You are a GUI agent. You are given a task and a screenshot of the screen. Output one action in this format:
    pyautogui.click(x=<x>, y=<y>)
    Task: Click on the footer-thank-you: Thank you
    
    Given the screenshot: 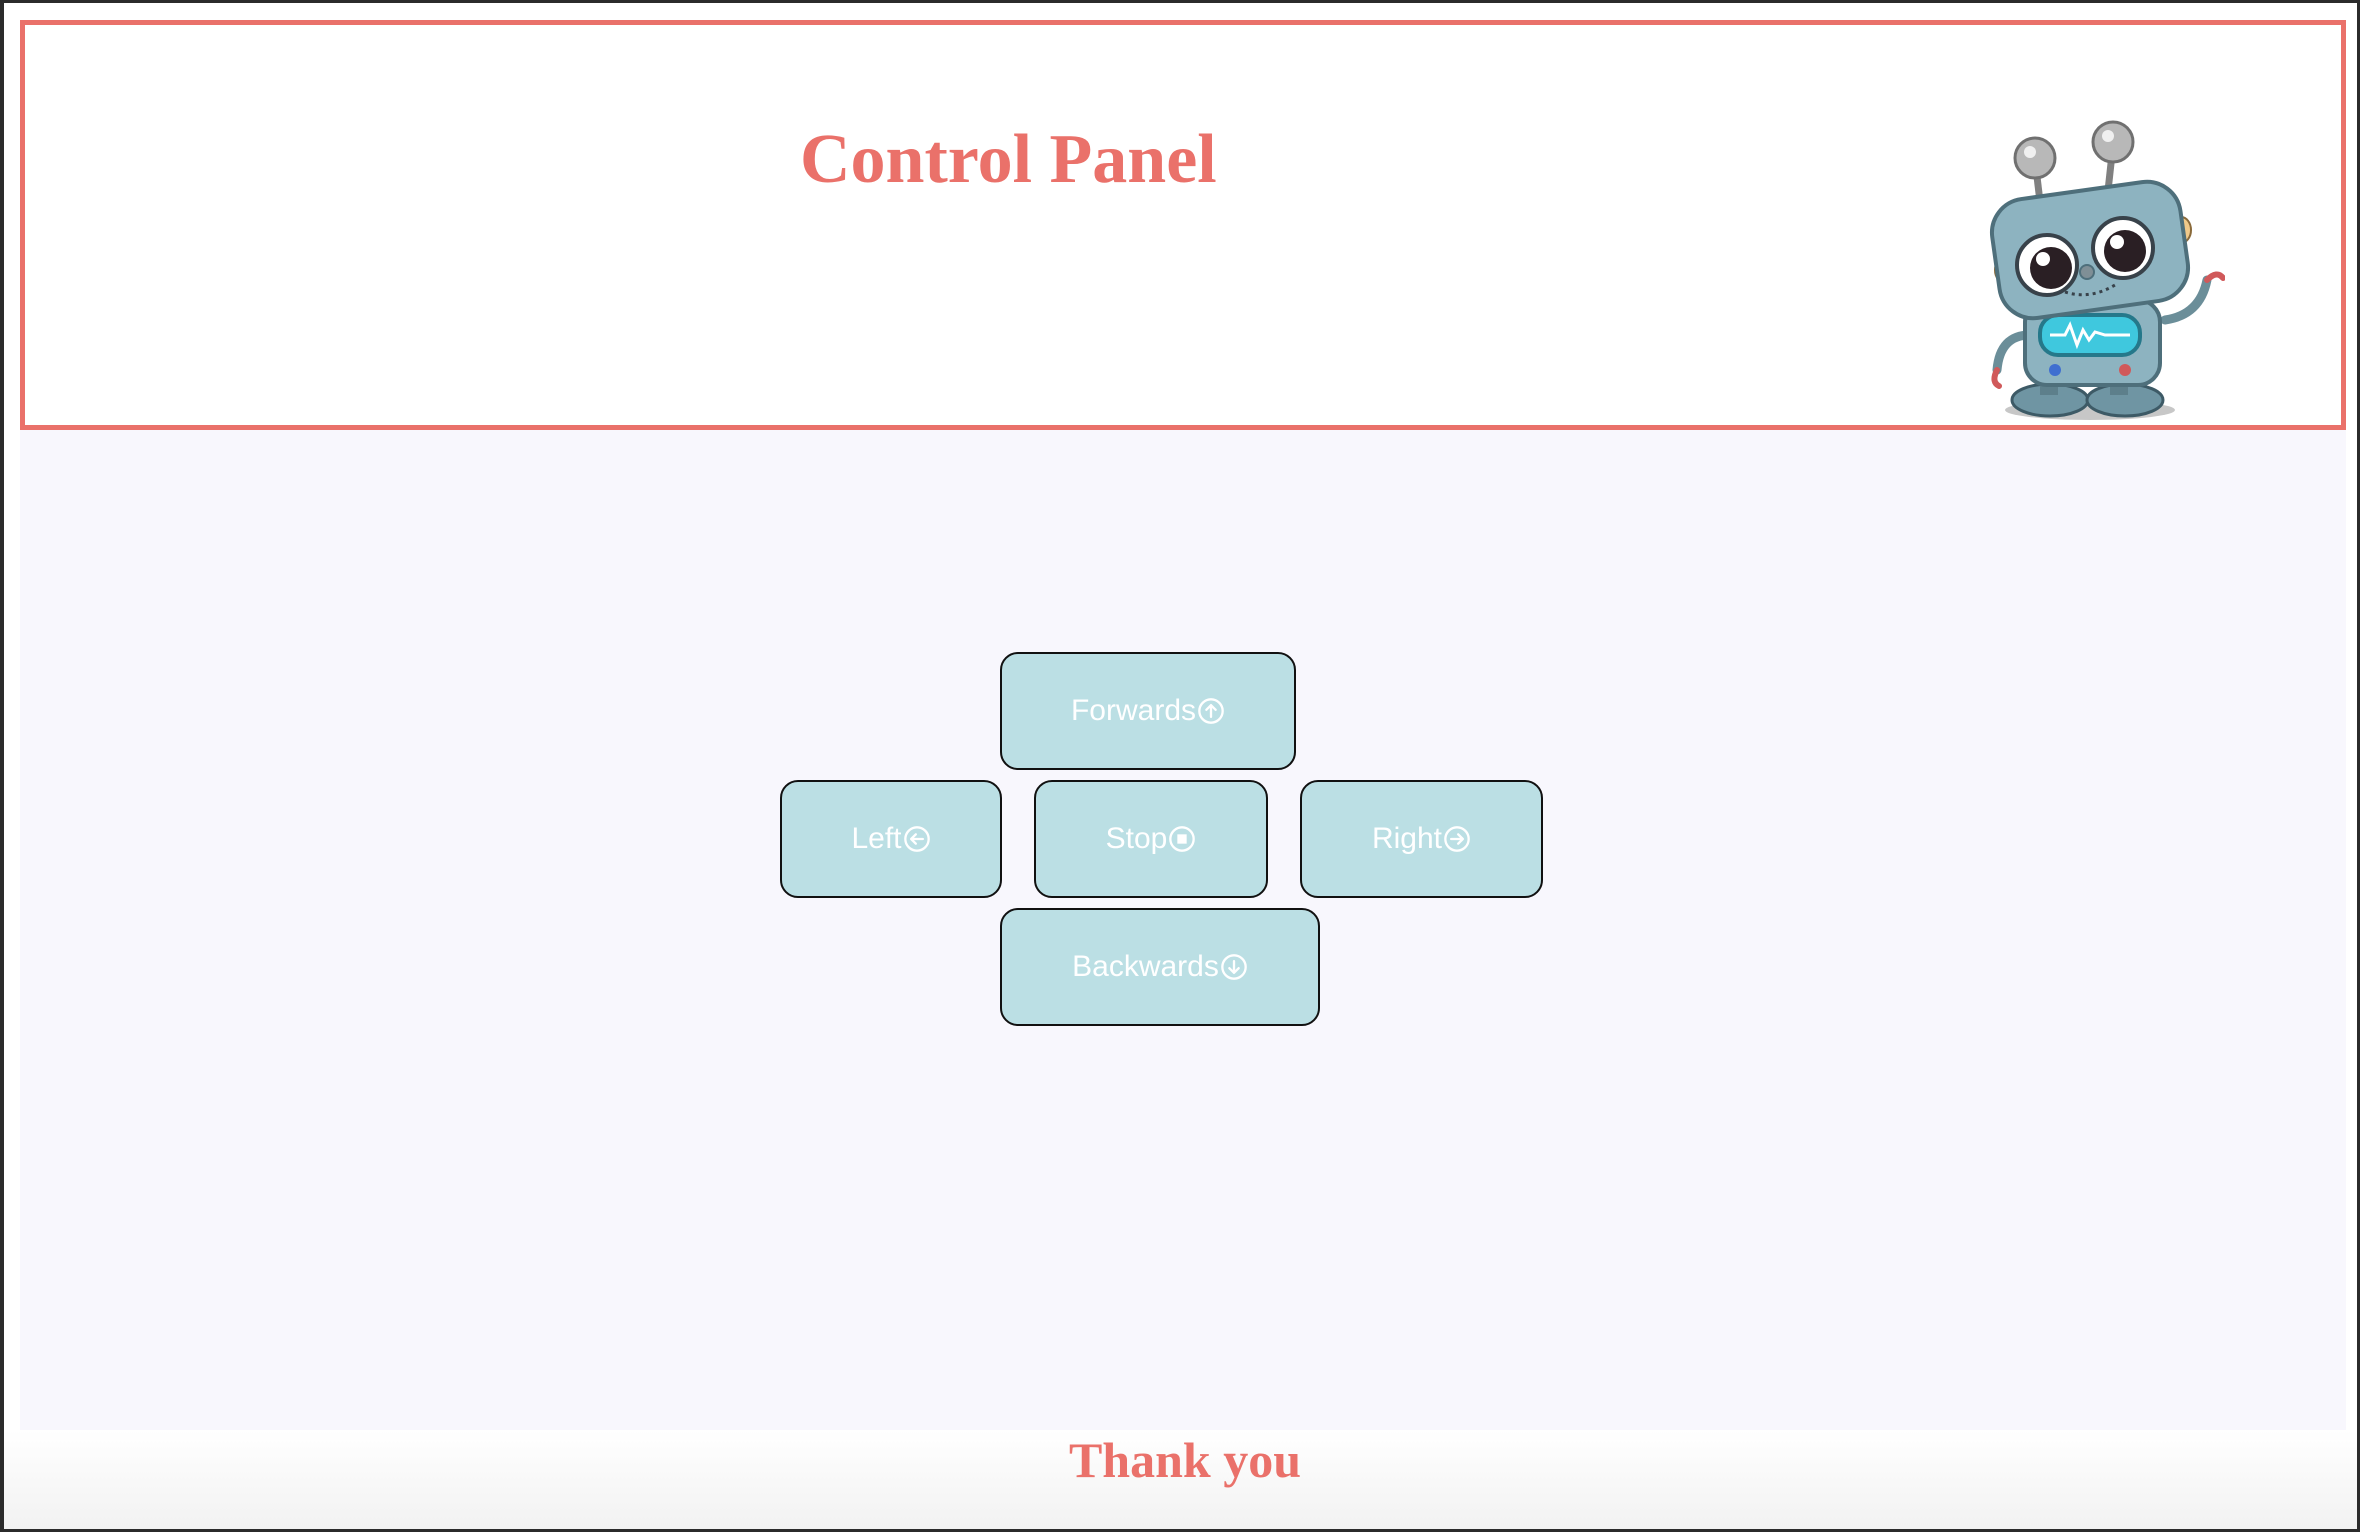 What is the action you would take?
    pyautogui.click(x=1185, y=1460)
    